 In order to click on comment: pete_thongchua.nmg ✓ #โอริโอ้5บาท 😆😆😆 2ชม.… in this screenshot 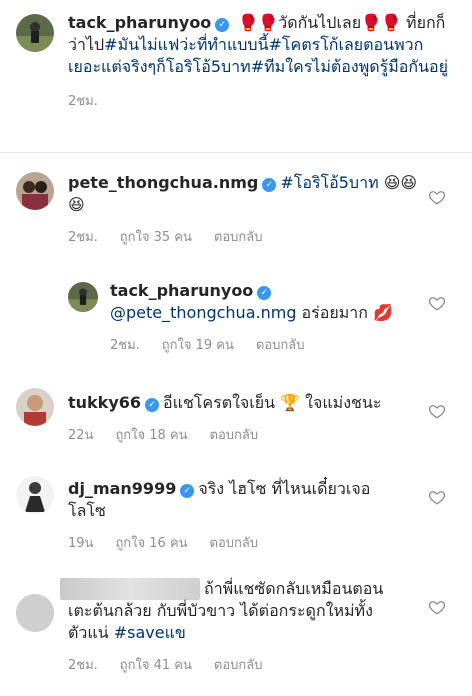, I will do `click(248, 209)`.